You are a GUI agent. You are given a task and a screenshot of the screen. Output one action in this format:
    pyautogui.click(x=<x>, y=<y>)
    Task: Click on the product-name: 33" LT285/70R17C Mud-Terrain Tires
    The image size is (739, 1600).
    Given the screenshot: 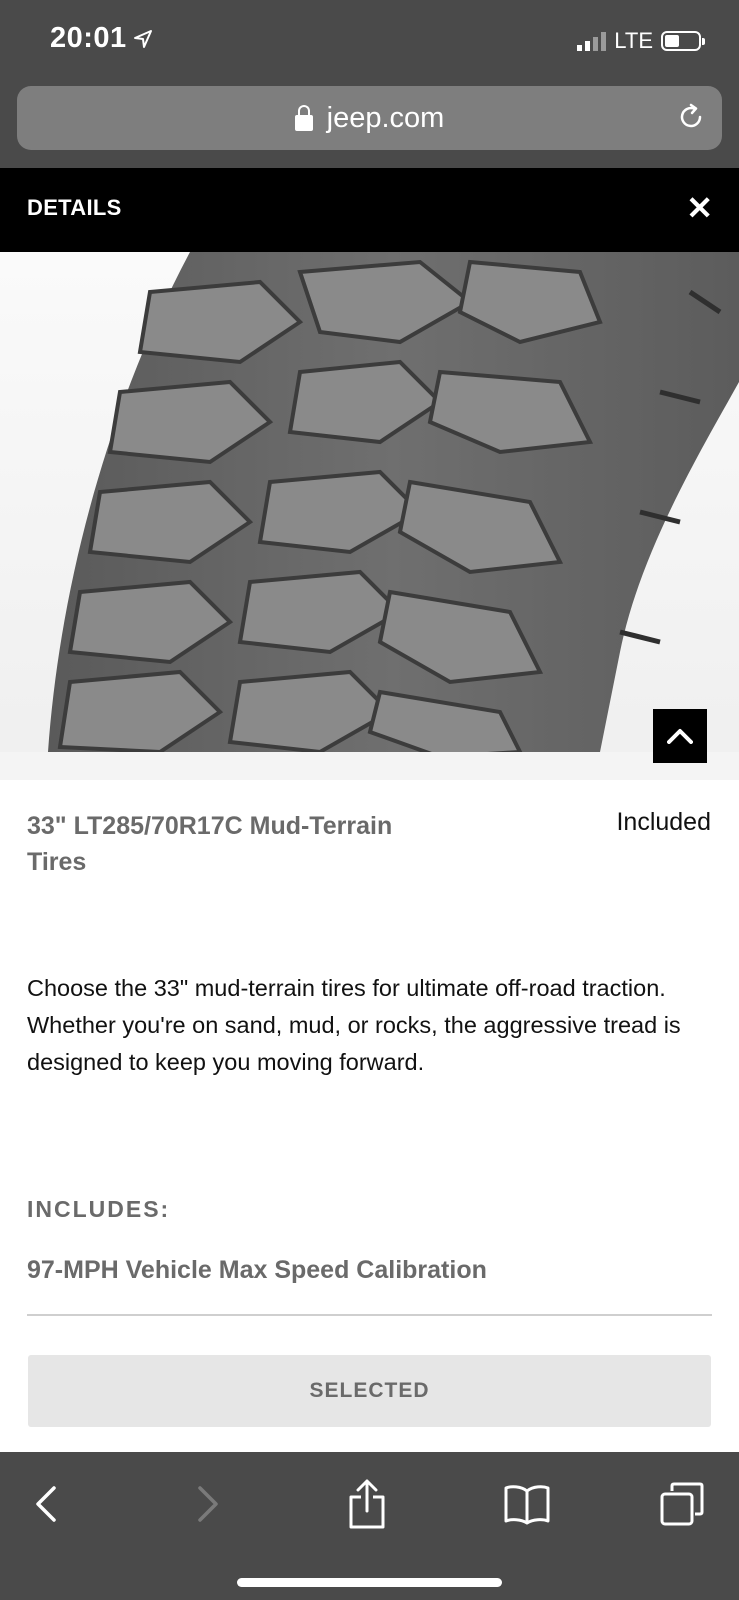 What is the action you would take?
    pyautogui.click(x=210, y=844)
    